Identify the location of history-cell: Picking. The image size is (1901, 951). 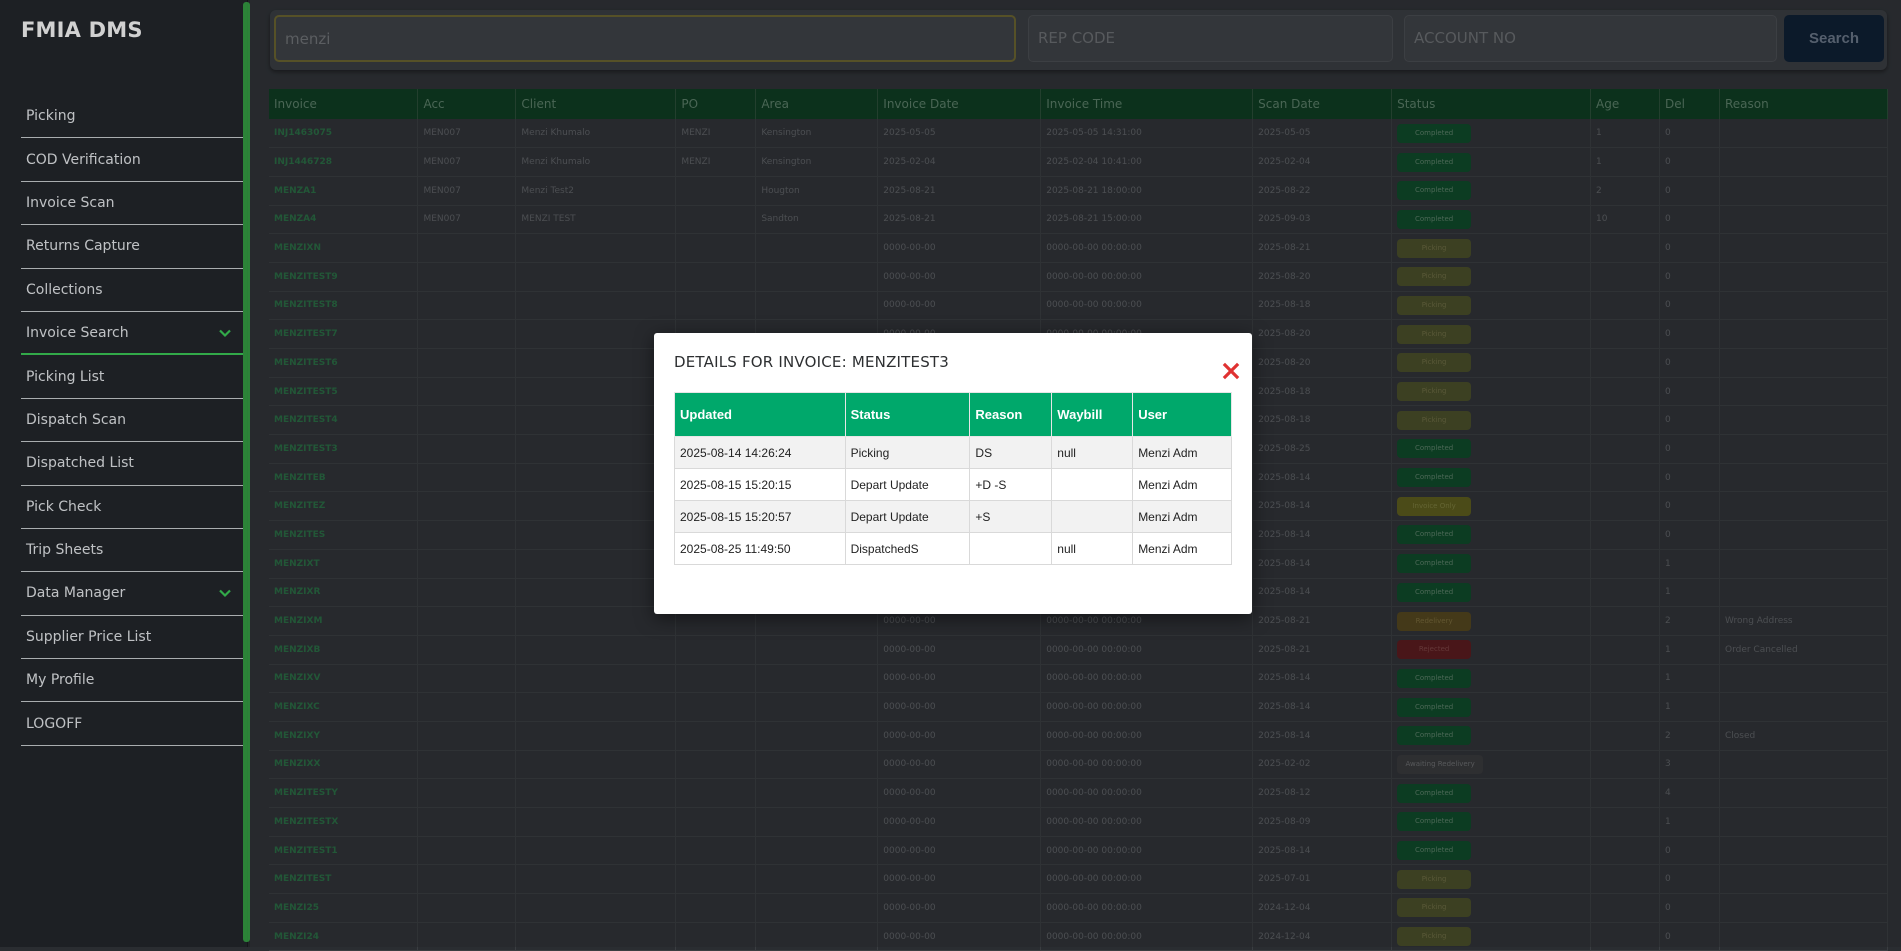
(907, 452).